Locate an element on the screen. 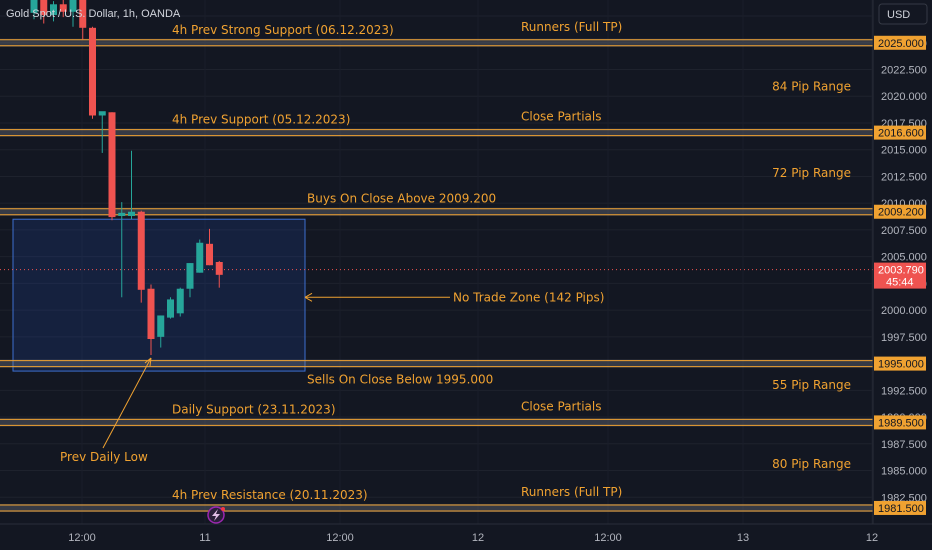 This screenshot has width=932, height=550. range-label: 55 Pip Range is located at coordinates (811, 385).